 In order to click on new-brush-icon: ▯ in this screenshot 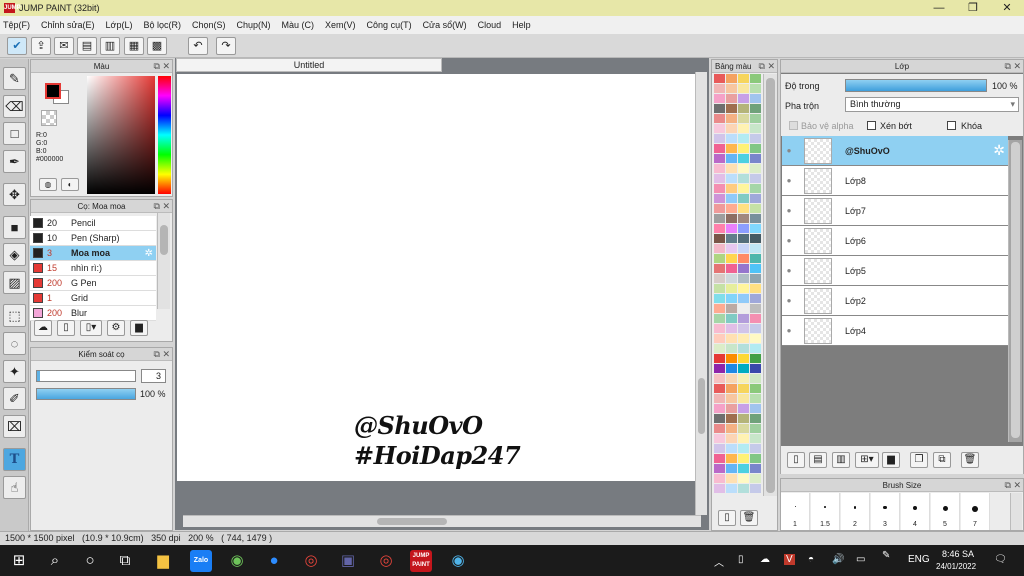, I will do `click(66, 328)`.